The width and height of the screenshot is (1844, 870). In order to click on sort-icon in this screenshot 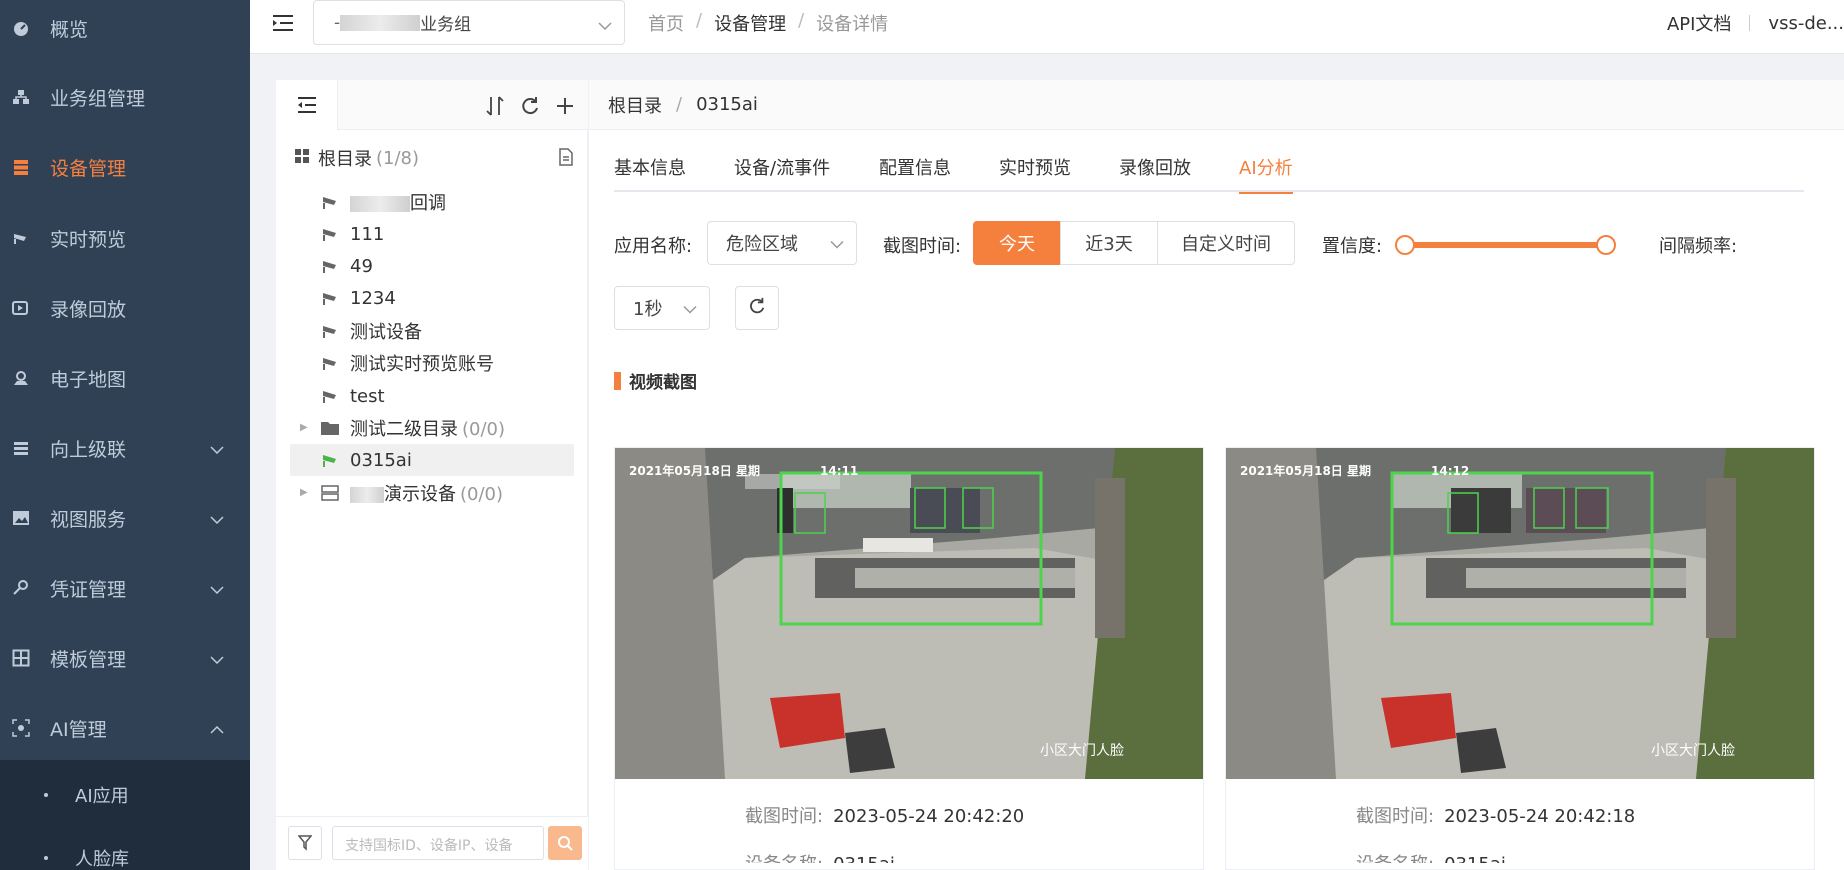, I will do `click(495, 106)`.